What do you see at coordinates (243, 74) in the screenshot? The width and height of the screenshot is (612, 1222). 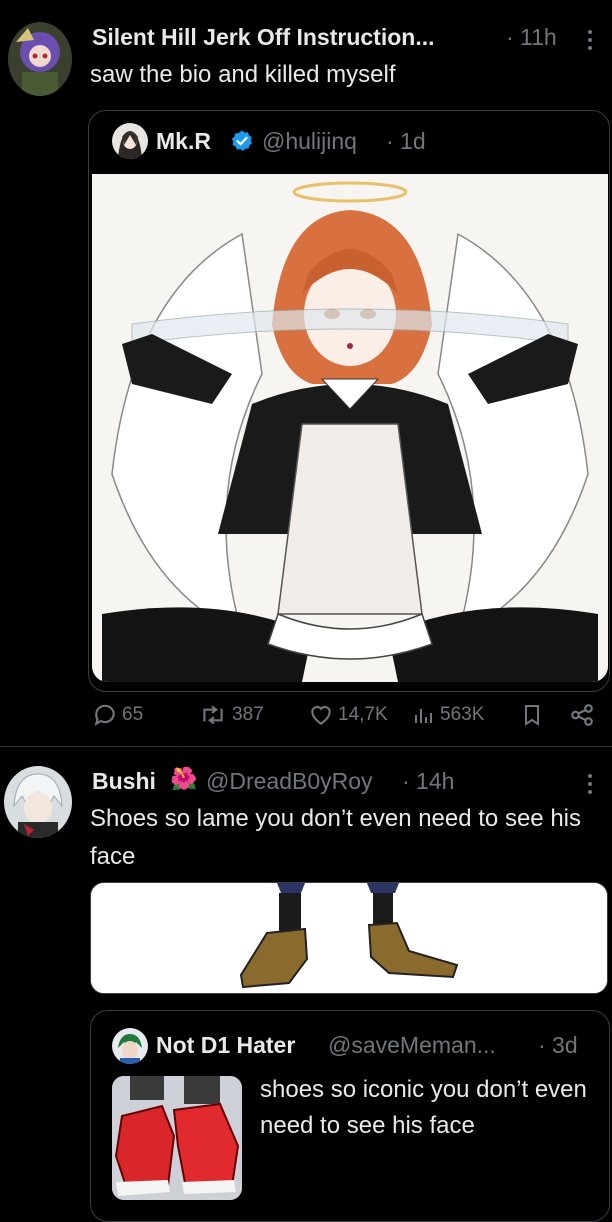 I see `post-text: saw the bio and killed myself` at bounding box center [243, 74].